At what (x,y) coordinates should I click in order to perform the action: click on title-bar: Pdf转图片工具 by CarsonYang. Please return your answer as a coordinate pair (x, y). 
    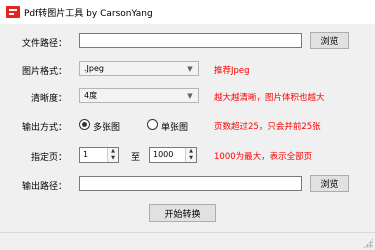
    Looking at the image, I should click on (187, 12).